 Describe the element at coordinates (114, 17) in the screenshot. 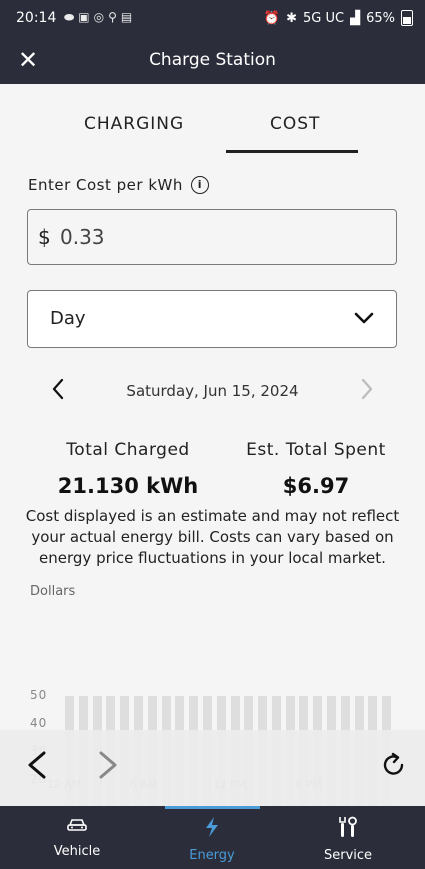

I see `key-icon: ⚲` at that location.